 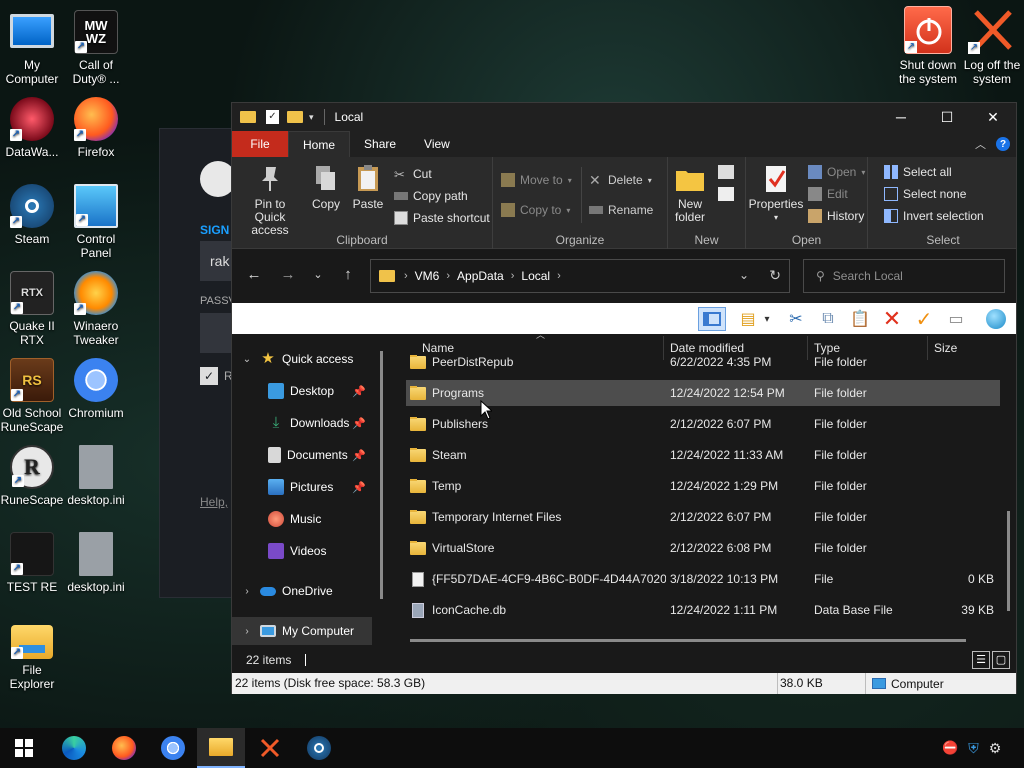 I want to click on new-folder-quick-icon, so click(x=295, y=117).